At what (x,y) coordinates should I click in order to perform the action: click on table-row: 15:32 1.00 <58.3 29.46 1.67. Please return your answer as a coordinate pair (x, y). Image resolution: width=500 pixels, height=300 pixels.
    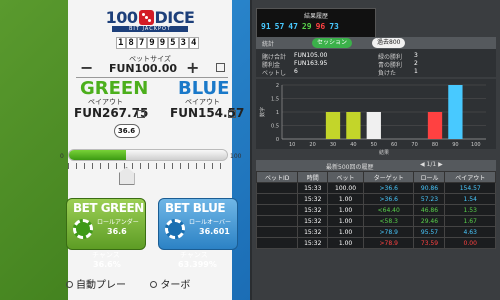
    Looking at the image, I should click on (375, 221).